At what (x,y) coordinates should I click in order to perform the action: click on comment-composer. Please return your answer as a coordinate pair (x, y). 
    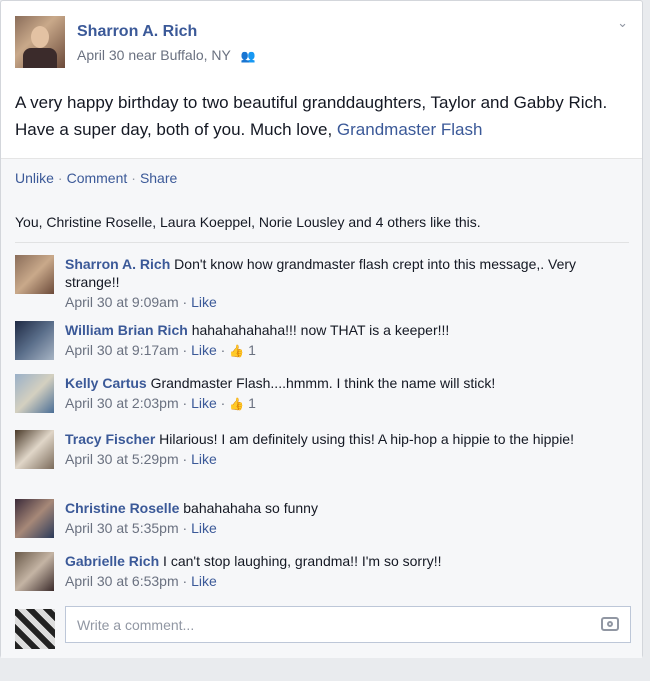
    Looking at the image, I should click on (323, 627).